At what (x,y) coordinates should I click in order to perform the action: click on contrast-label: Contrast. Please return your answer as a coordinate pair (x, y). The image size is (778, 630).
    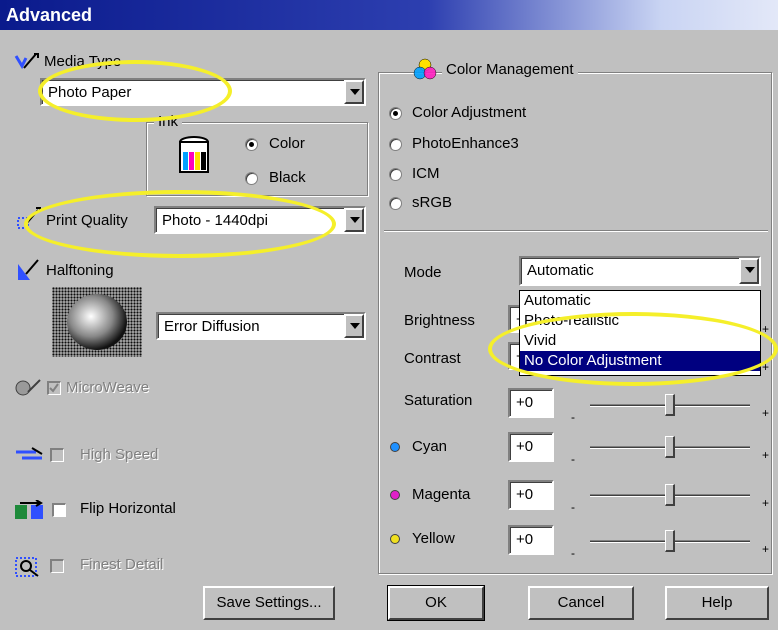
    Looking at the image, I should click on (432, 358).